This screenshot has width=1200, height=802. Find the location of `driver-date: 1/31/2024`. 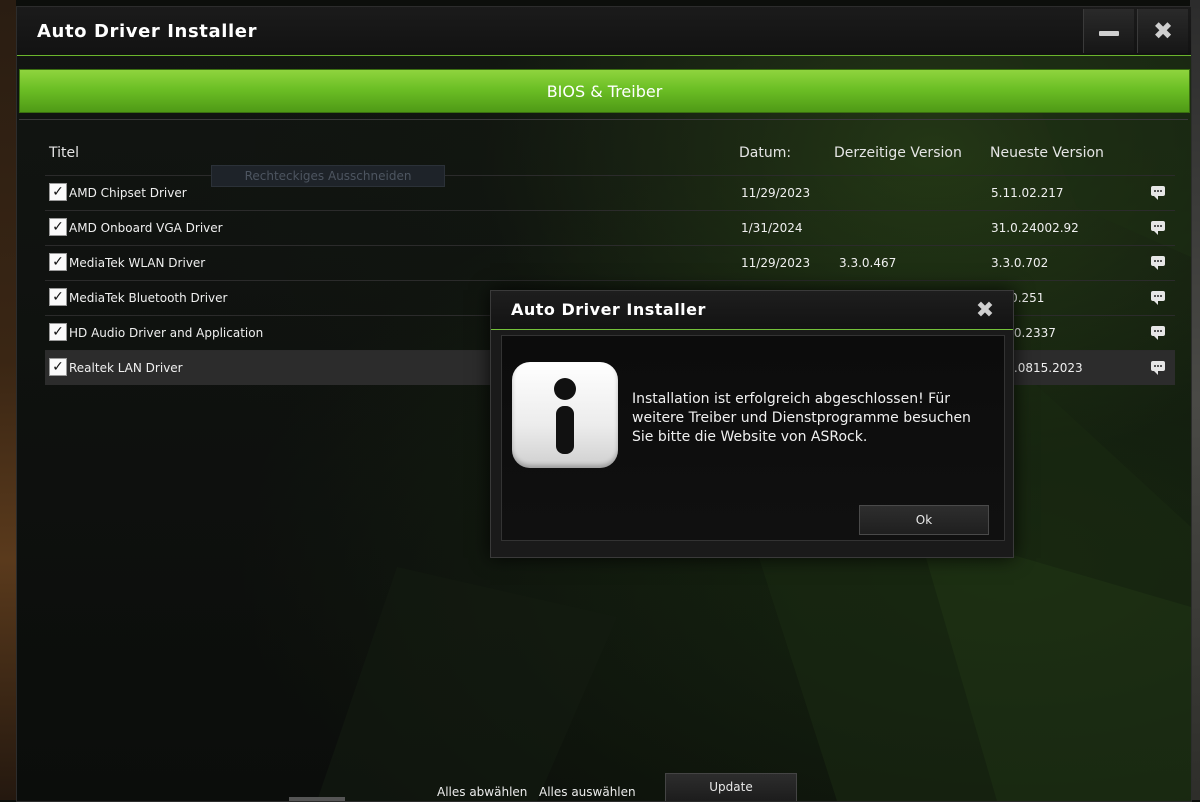

driver-date: 1/31/2024 is located at coordinates (772, 228).